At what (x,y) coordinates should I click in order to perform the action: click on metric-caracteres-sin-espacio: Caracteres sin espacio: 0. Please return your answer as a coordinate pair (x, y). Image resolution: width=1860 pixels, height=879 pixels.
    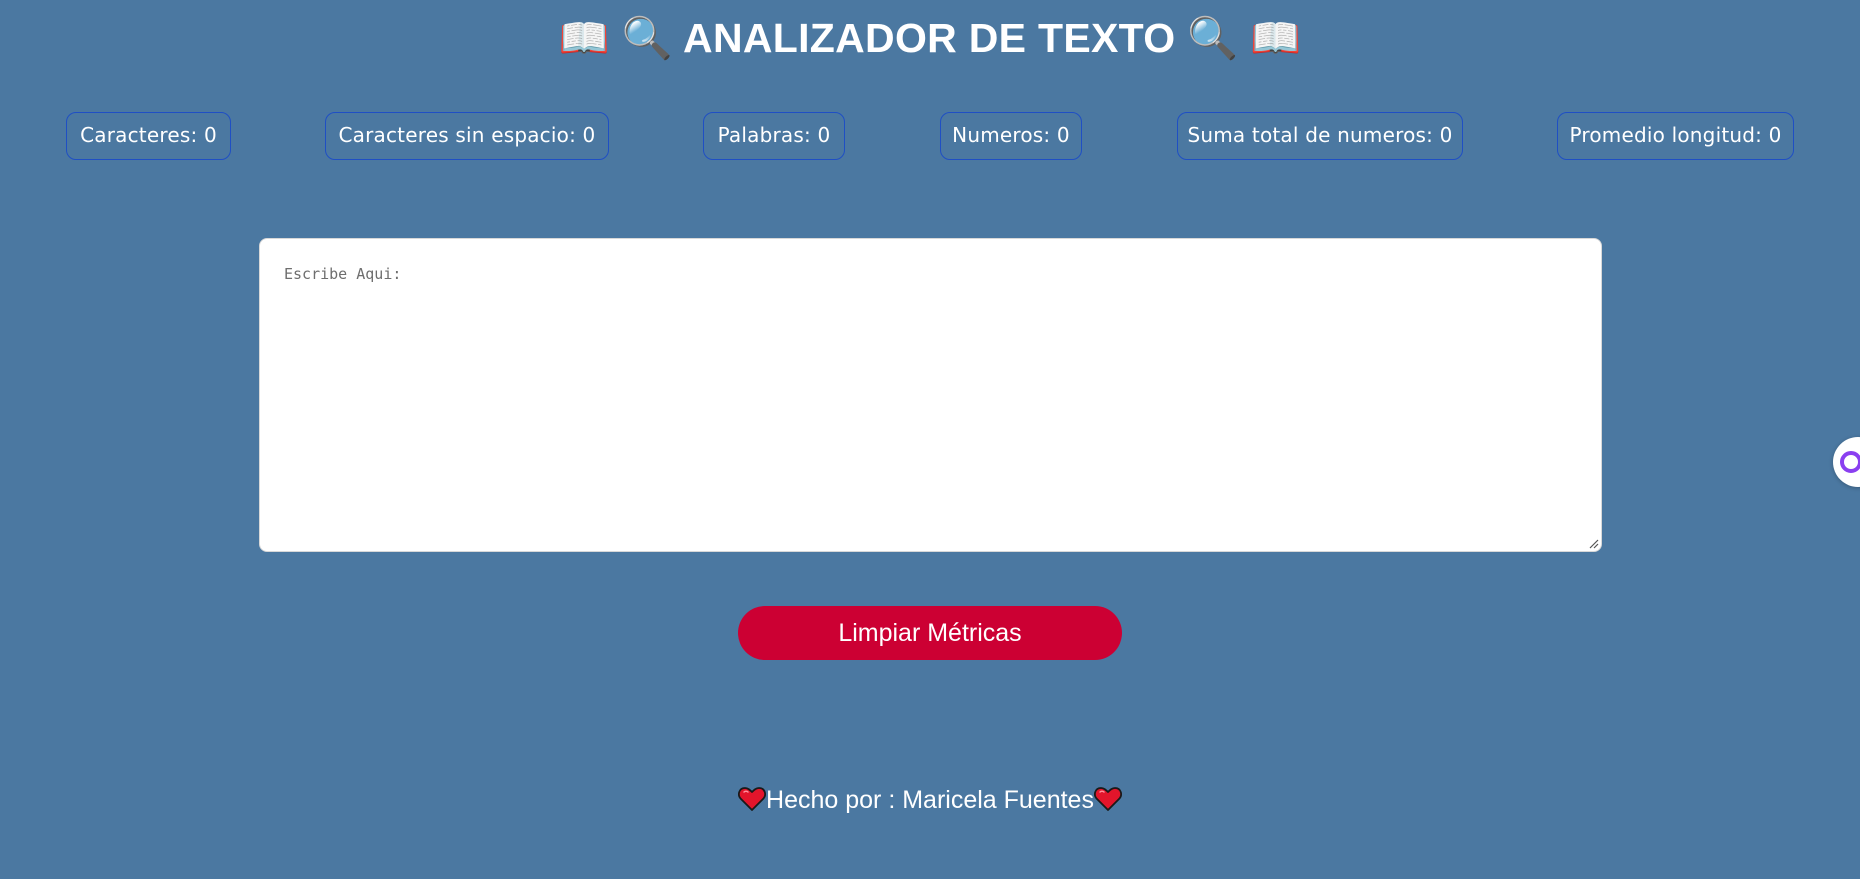
    Looking at the image, I should click on (467, 136).